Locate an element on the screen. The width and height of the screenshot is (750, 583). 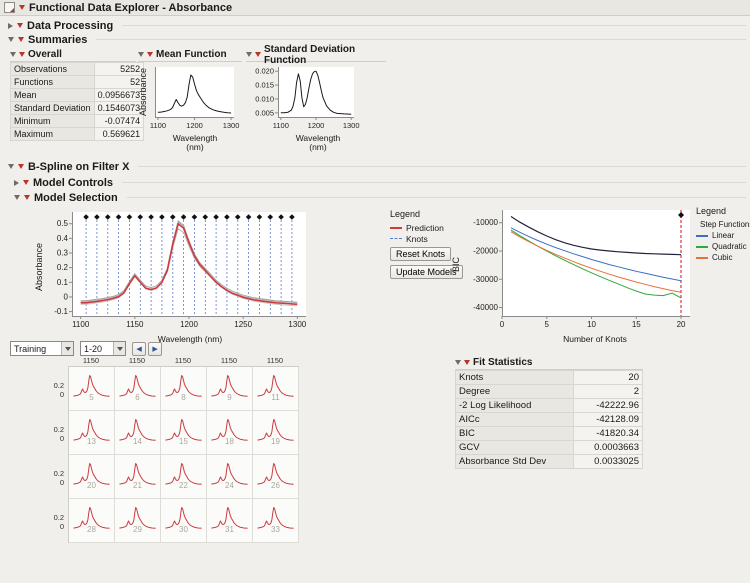
legend-item: Knots is located at coordinates (430, 238).